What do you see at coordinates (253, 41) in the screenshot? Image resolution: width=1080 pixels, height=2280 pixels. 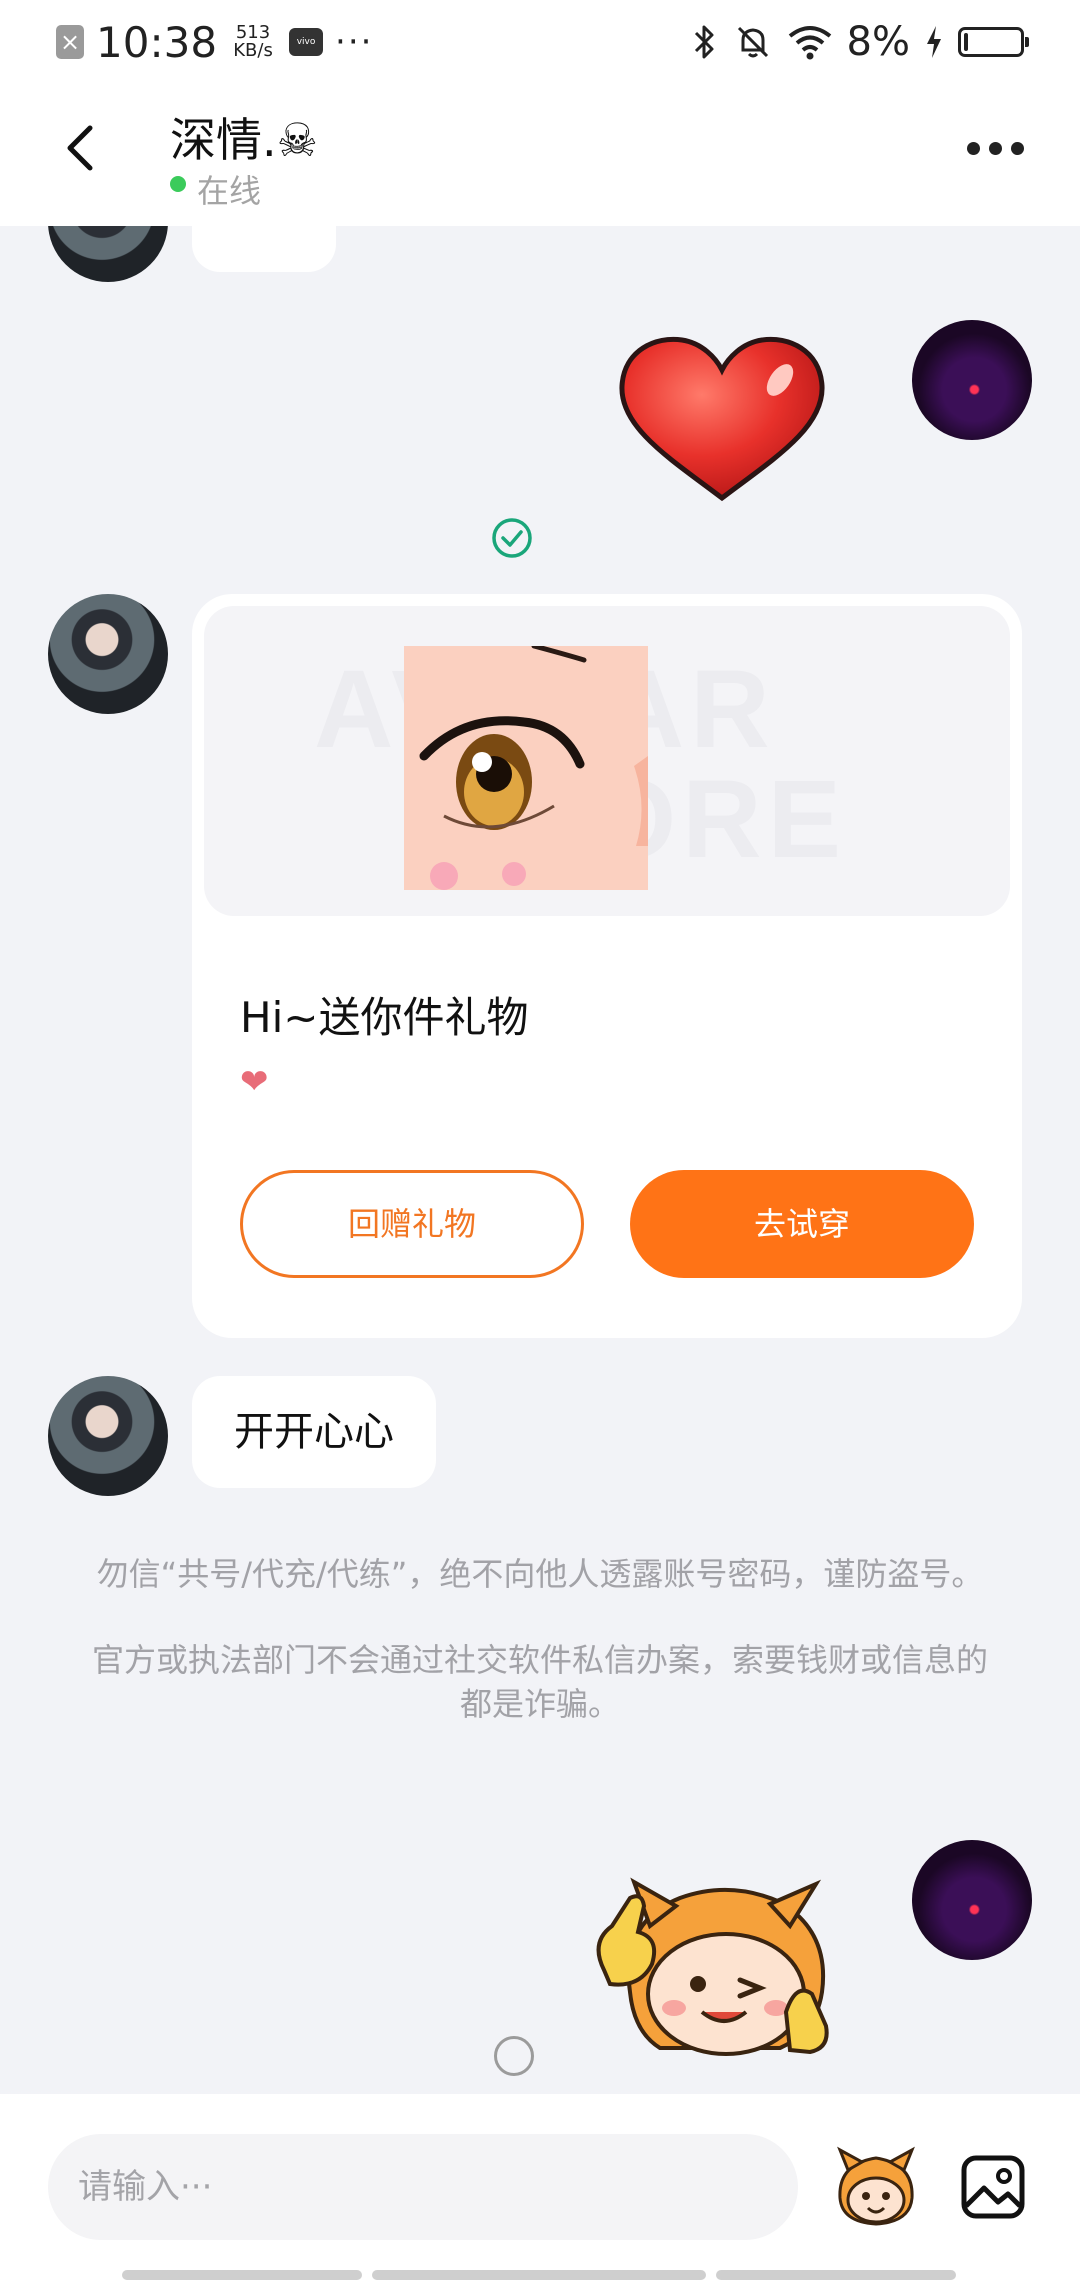 I see `network-speed: 513 KB/s` at bounding box center [253, 41].